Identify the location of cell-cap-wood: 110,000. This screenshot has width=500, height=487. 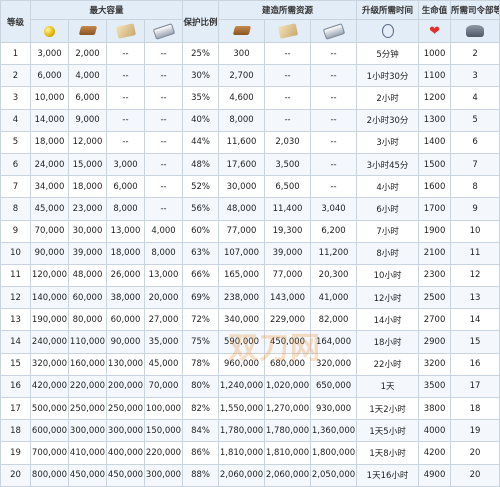
(87, 342).